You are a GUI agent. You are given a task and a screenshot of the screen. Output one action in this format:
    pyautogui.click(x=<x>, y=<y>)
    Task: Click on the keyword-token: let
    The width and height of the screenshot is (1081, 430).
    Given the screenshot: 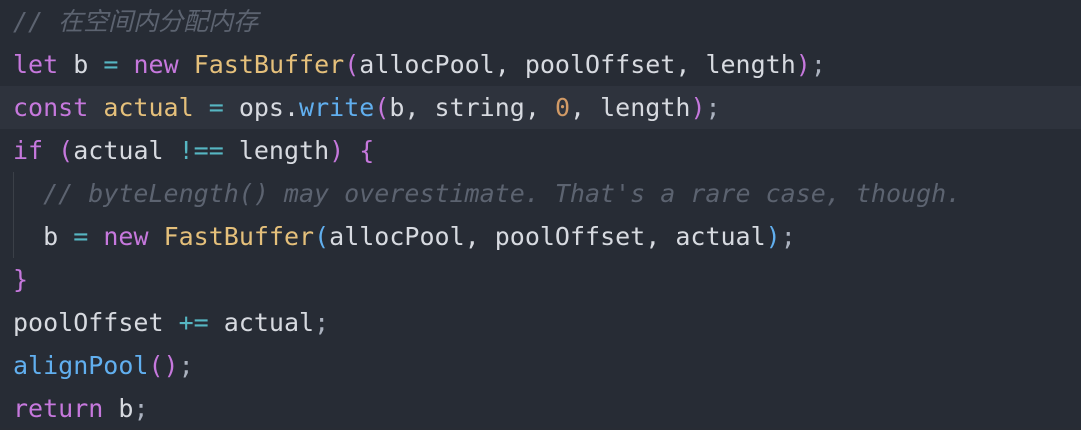 What is the action you would take?
    pyautogui.click(x=36, y=64)
    